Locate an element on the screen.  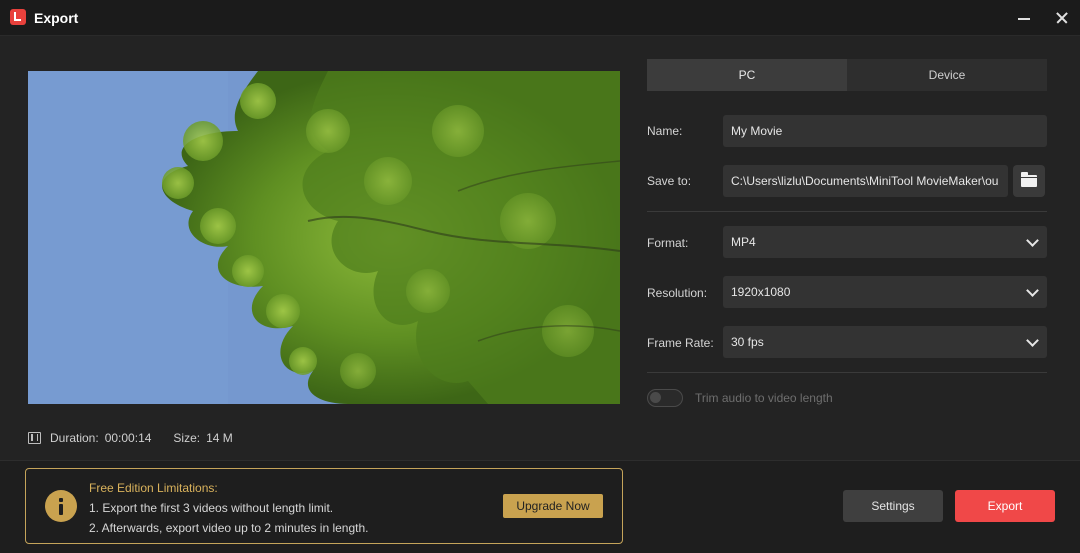
frame-rate-label: Frame Rate: is located at coordinates (680, 343).